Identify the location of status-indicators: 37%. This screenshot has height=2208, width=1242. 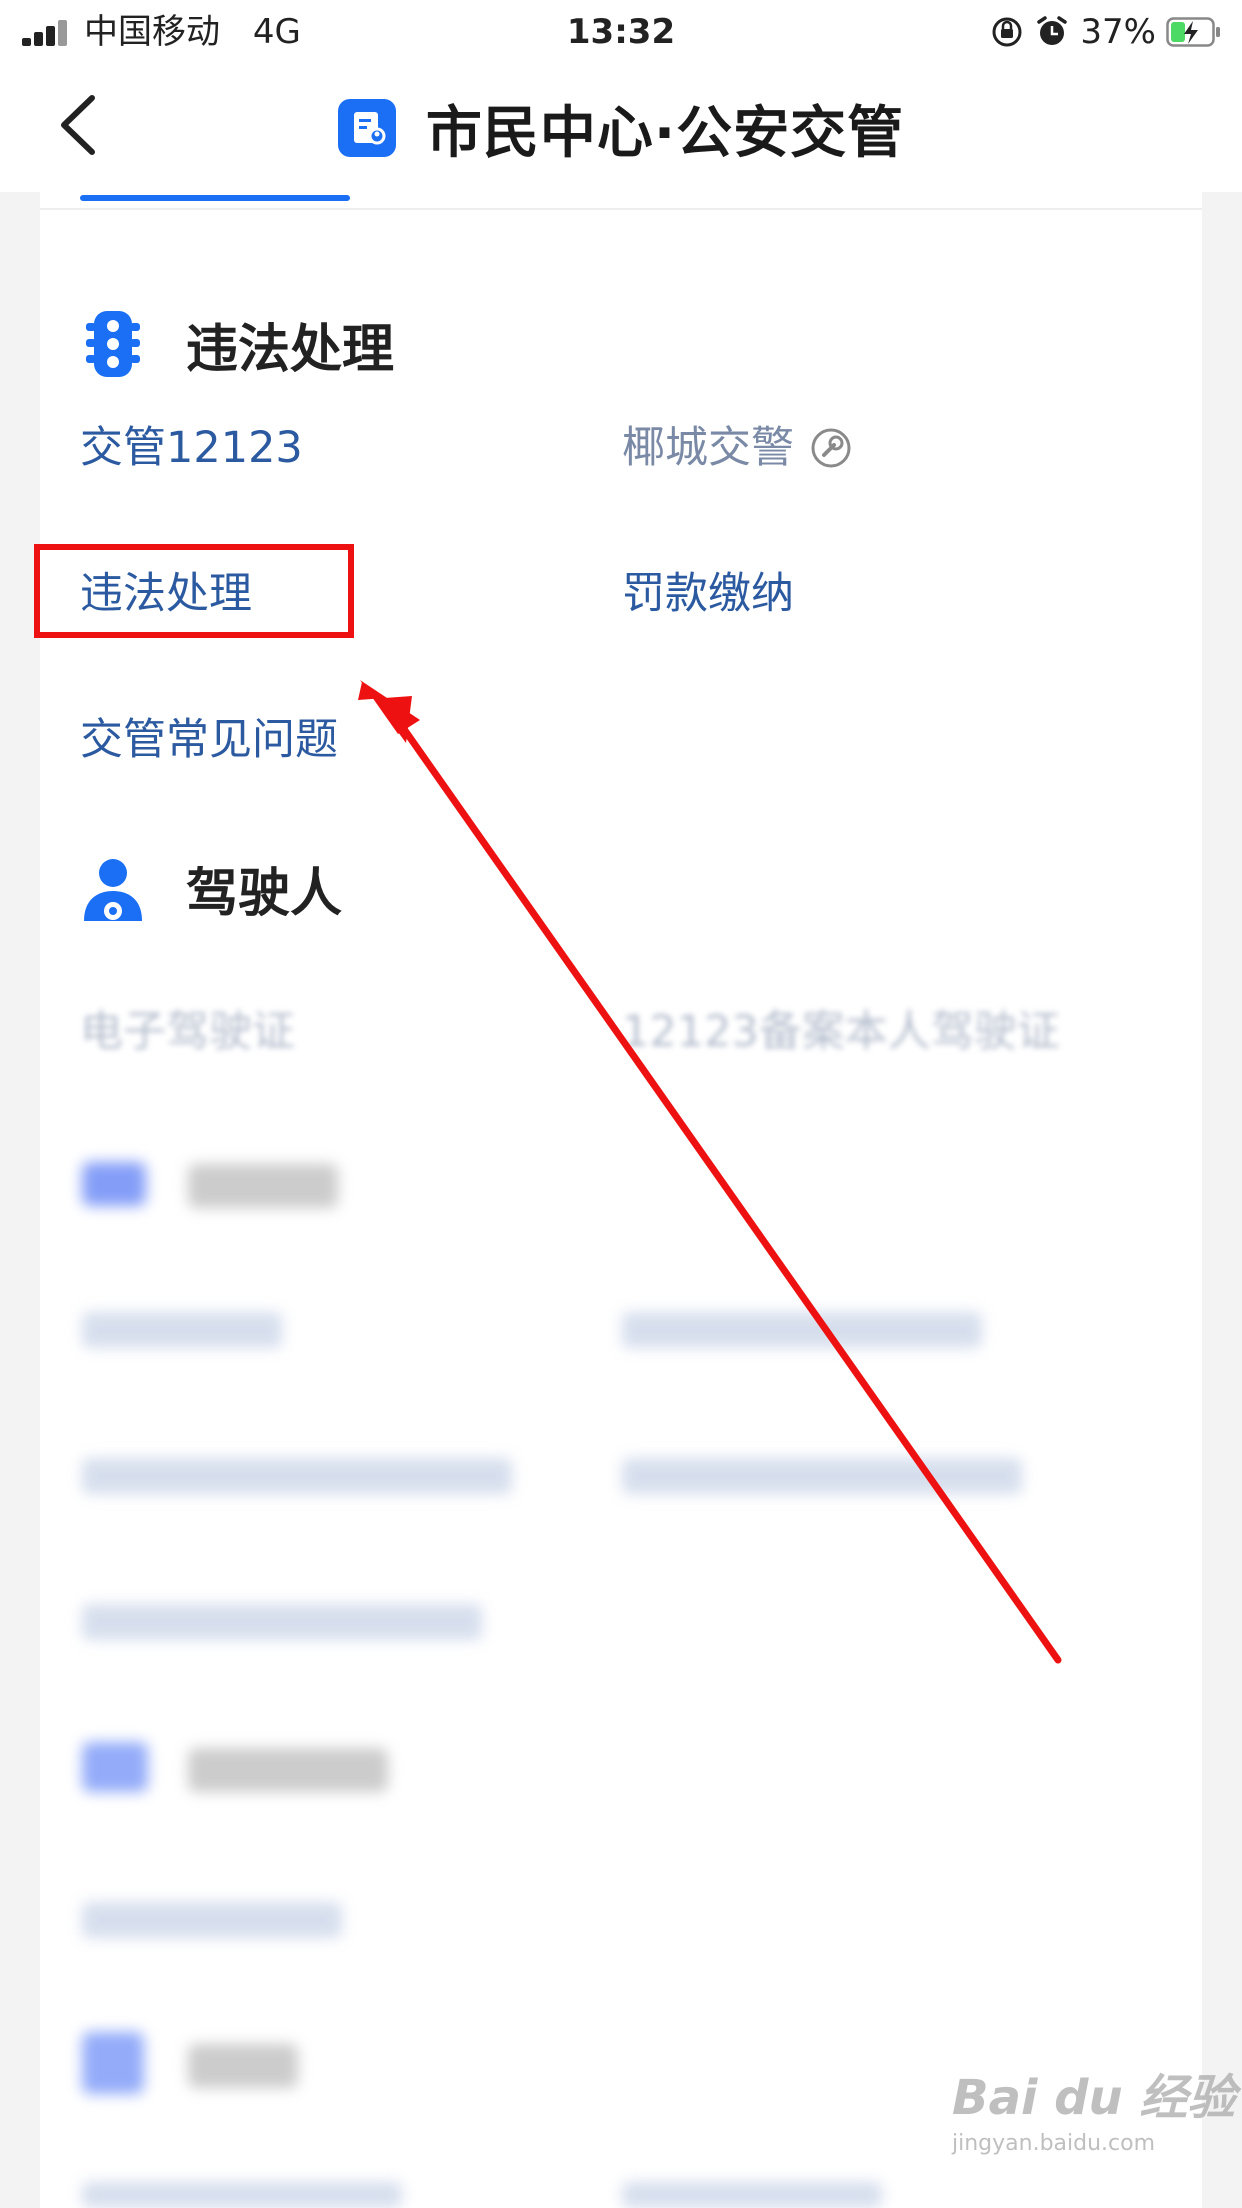
(1106, 32).